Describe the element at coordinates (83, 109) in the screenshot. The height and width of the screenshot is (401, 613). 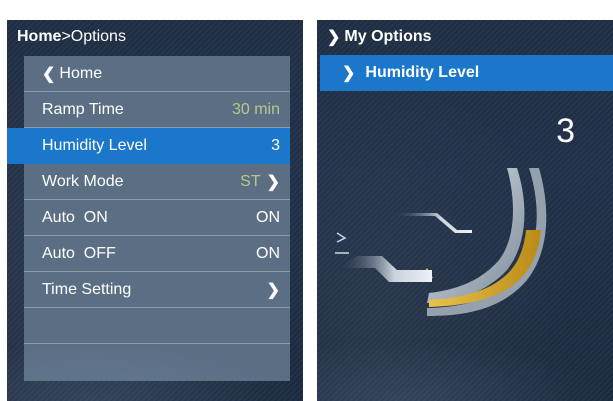
I see `menu-item-label: Ramp Time` at that location.